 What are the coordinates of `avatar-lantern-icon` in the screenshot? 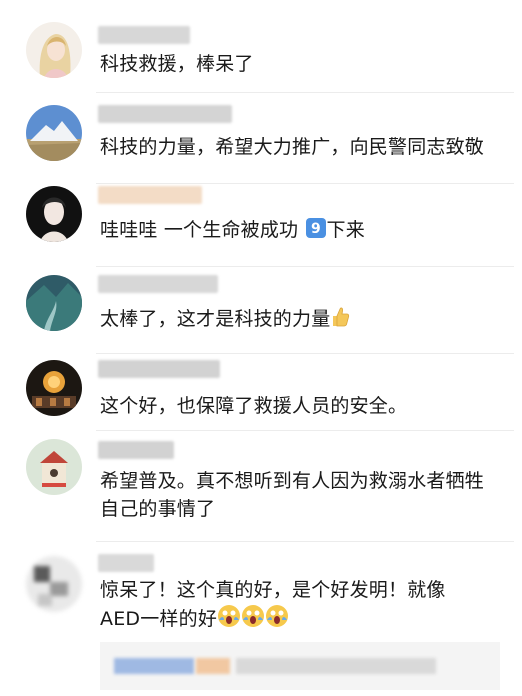 It's located at (54, 388).